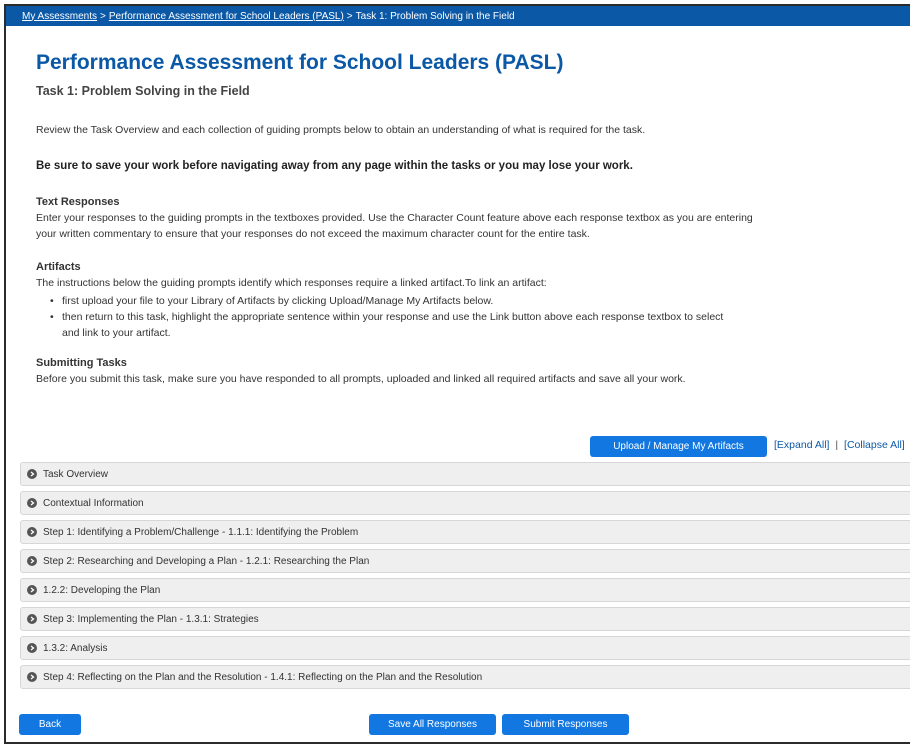  What do you see at coordinates (465, 648) in the screenshot?
I see `accordion-1-3-2: 1.3.2: Analysis` at bounding box center [465, 648].